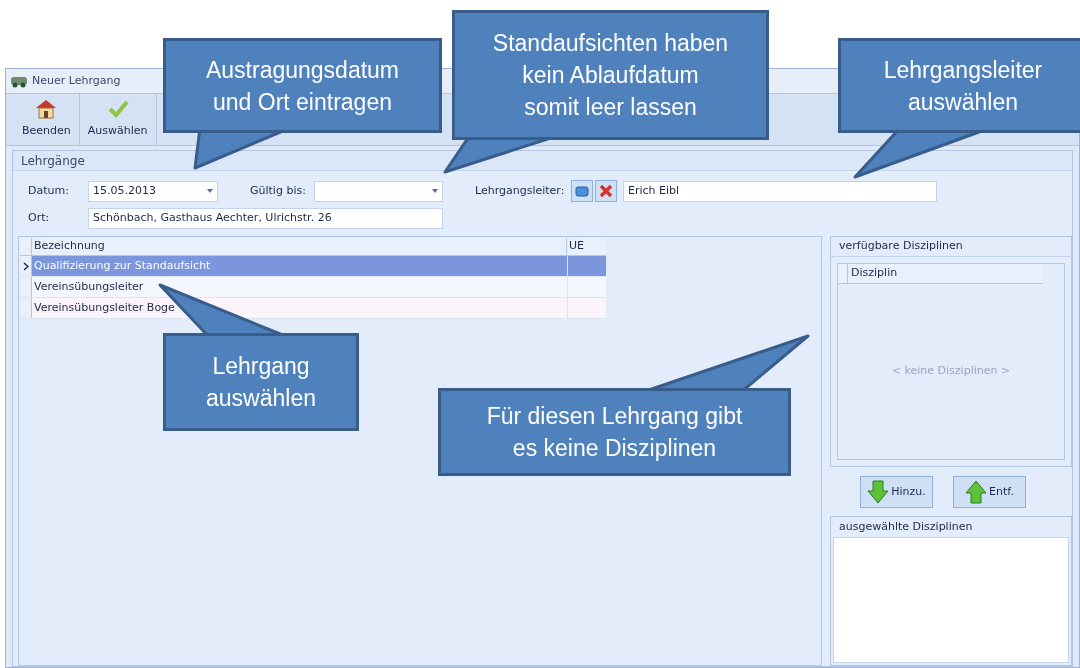  I want to click on up-arrow-icon, so click(976, 492).